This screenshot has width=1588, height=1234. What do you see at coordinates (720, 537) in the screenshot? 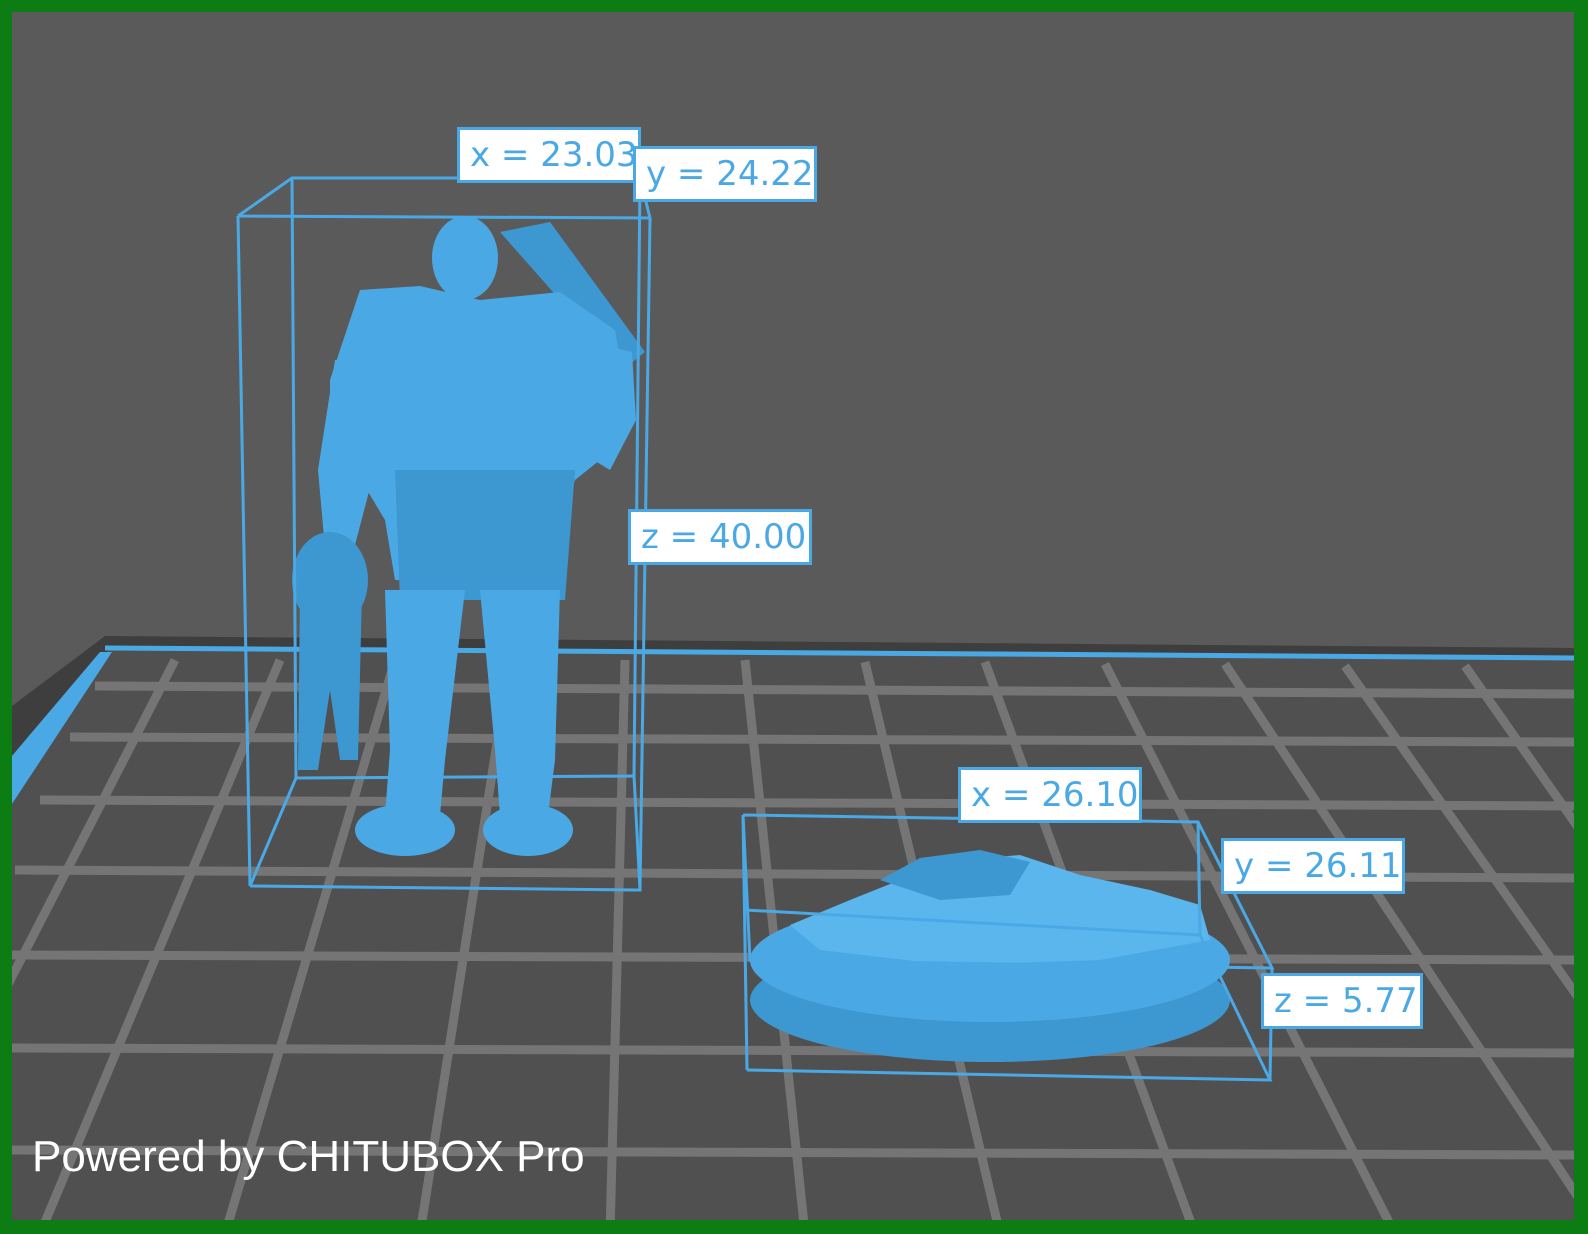
I see `warrior-z-dimension-label: z = 40.00` at bounding box center [720, 537].